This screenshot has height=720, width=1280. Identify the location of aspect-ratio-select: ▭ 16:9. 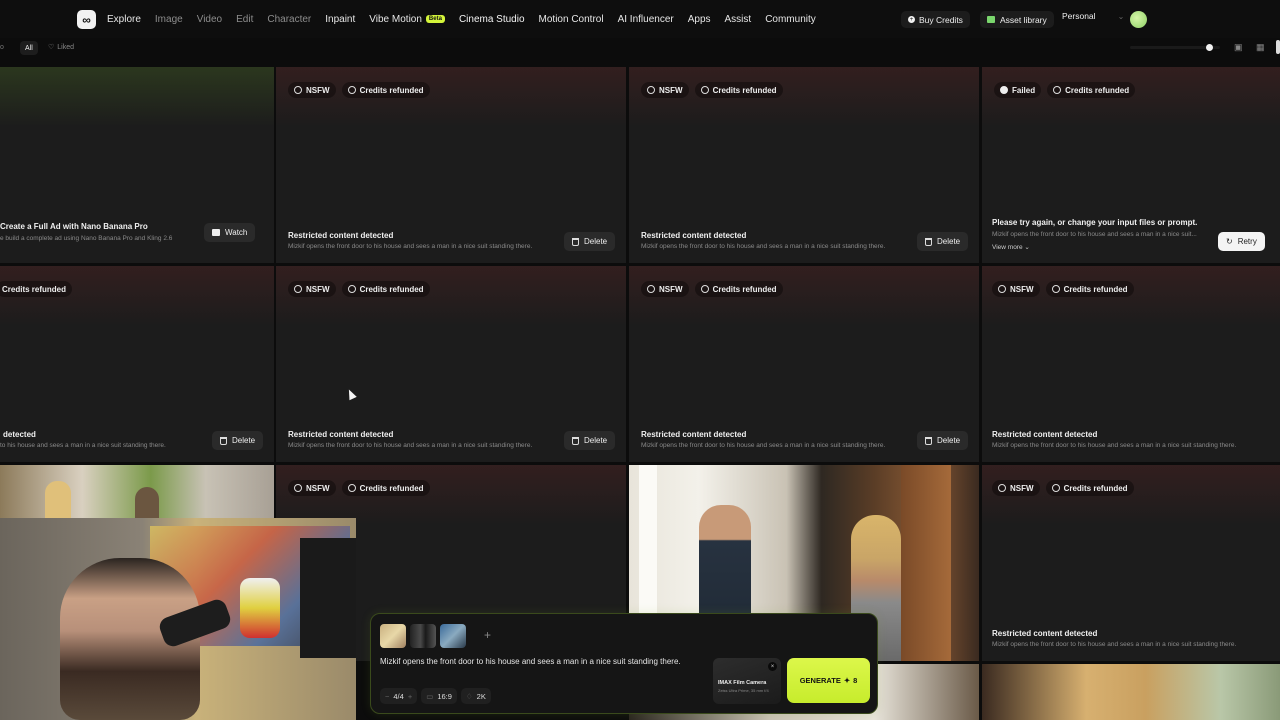
(439, 696).